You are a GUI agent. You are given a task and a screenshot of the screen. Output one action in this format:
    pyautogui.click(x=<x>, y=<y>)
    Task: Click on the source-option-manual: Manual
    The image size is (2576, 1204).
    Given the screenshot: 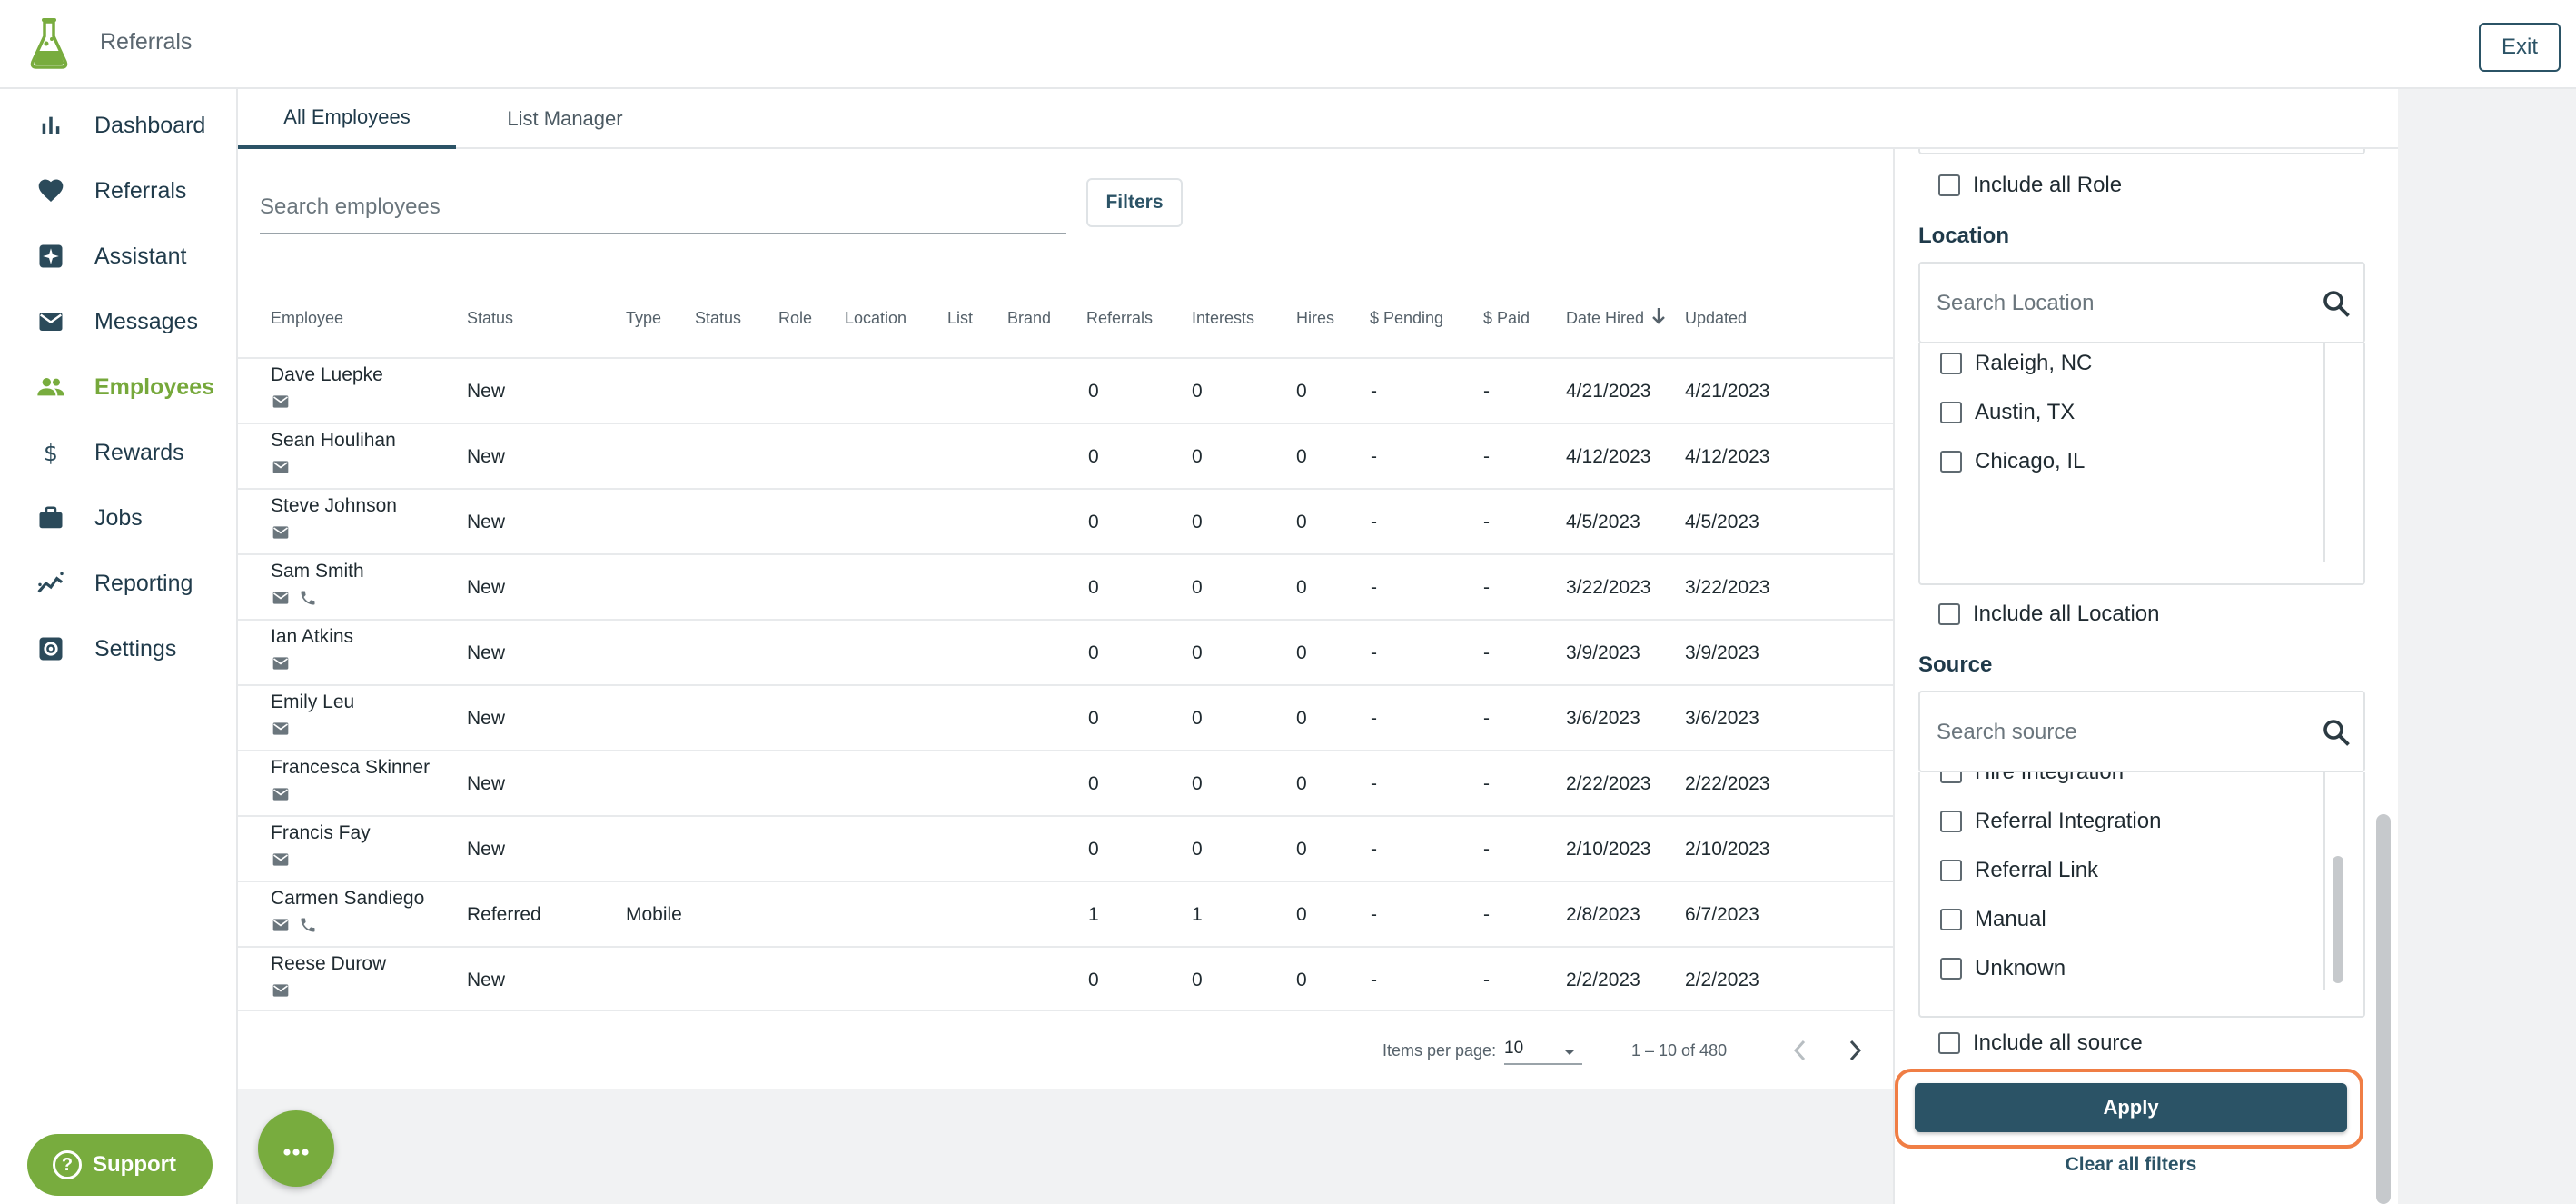 What is the action you would take?
    pyautogui.click(x=1993, y=919)
    